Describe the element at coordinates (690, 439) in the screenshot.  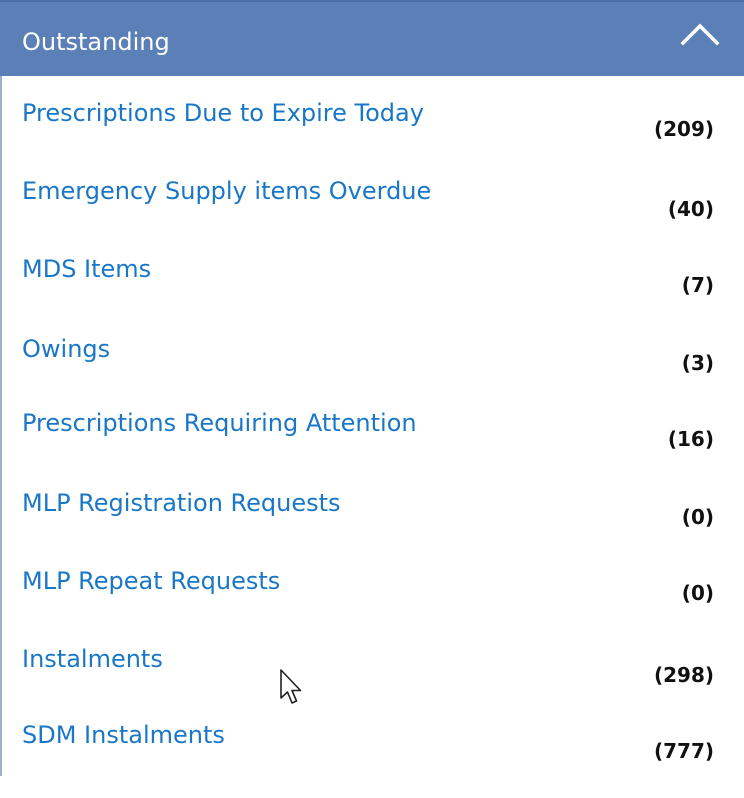
I see `item-count: (16)` at that location.